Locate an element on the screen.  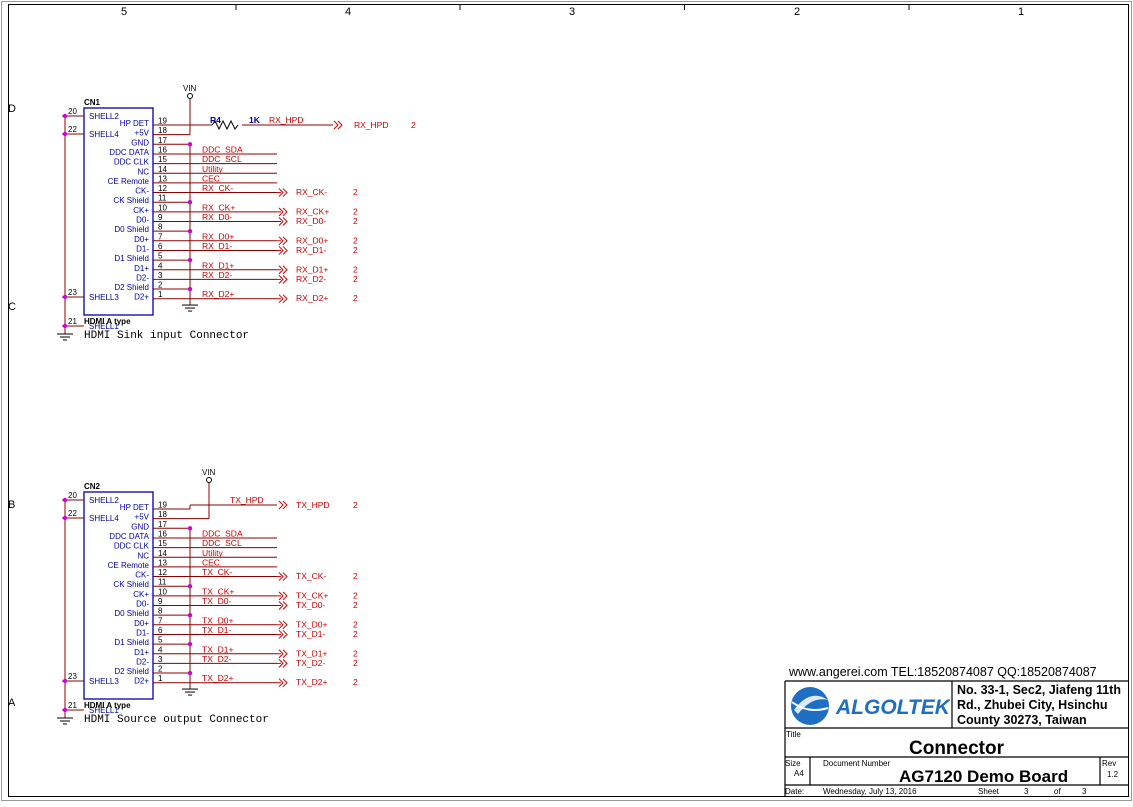
pin-name: CK Shield is located at coordinates (131, 200).